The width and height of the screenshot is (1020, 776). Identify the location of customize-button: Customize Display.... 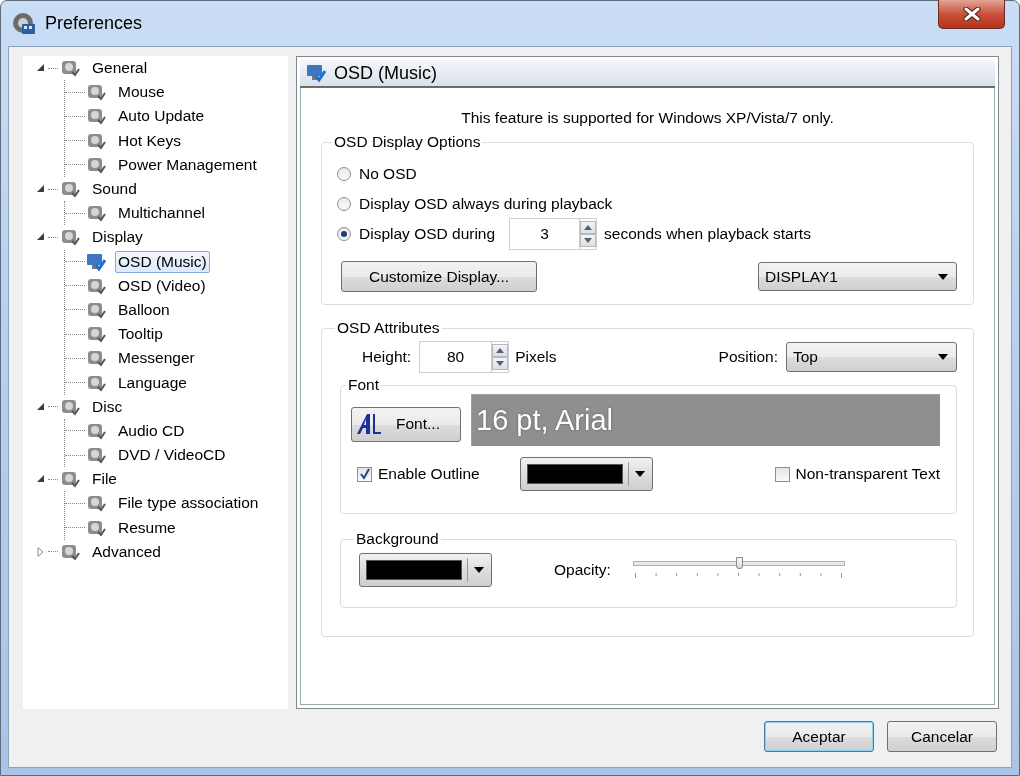
(439, 276).